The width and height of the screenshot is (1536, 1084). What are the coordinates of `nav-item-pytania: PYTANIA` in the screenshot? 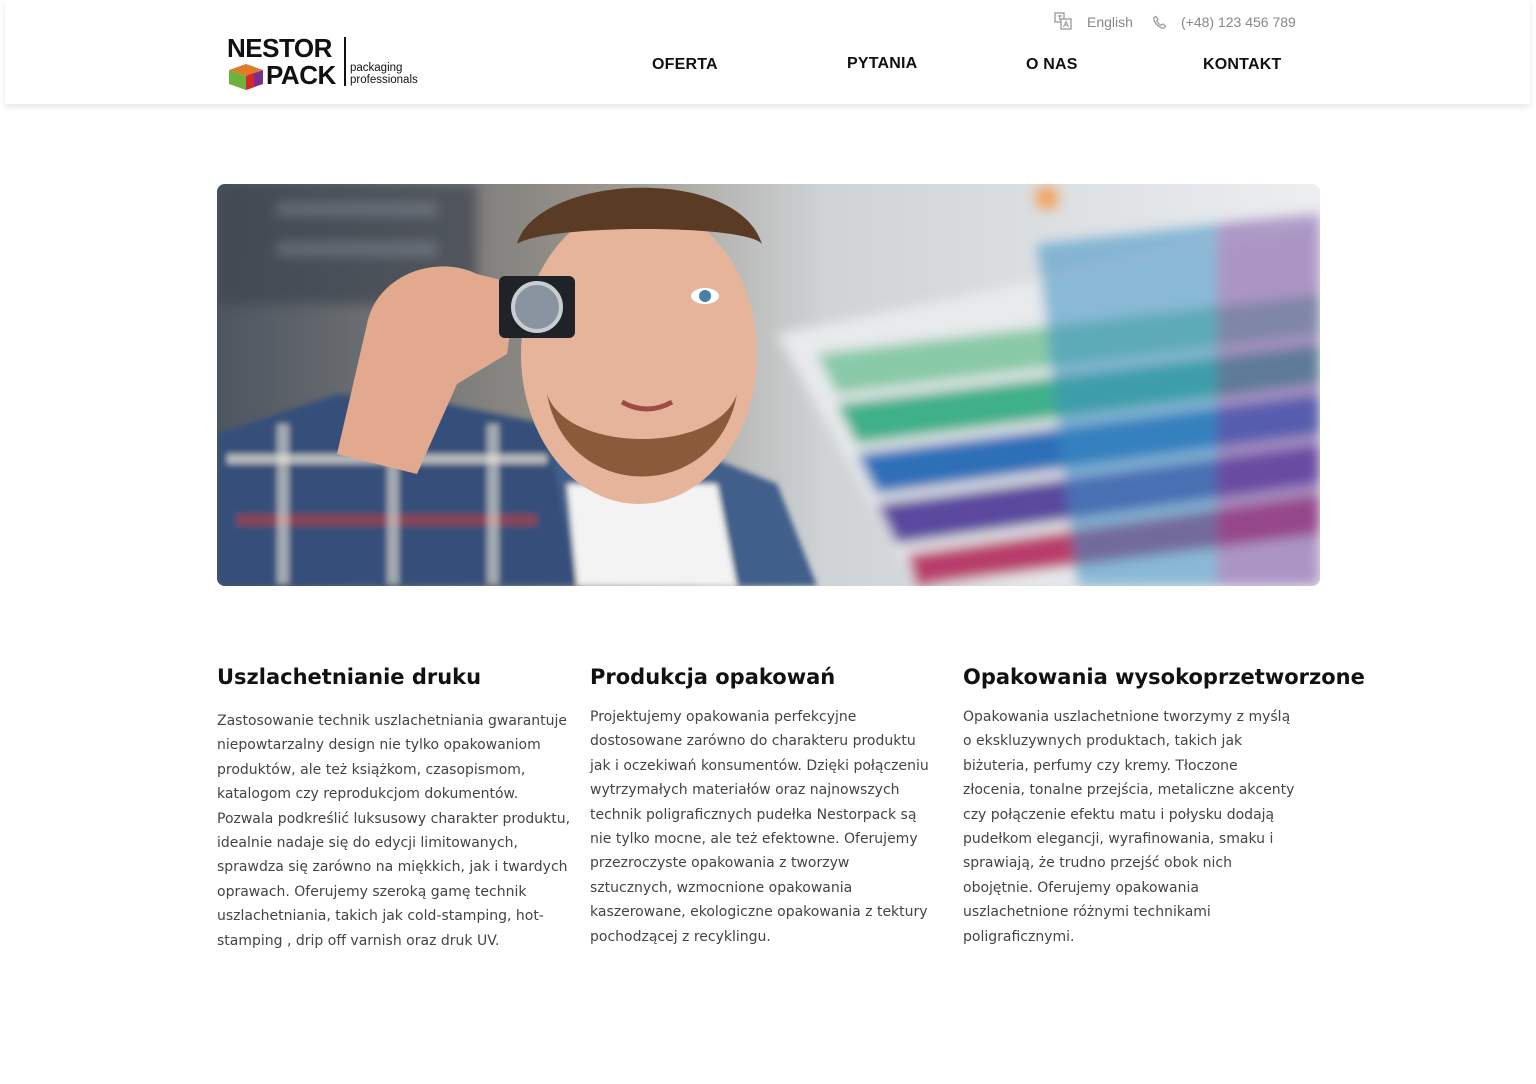 It's located at (882, 64).